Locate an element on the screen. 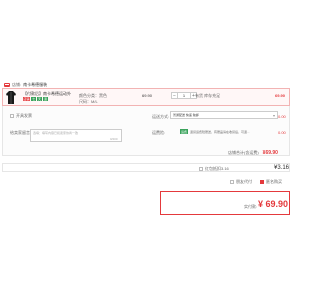 This screenshot has height=290, width=320. pay-label: 实付款: is located at coordinates (251, 206).